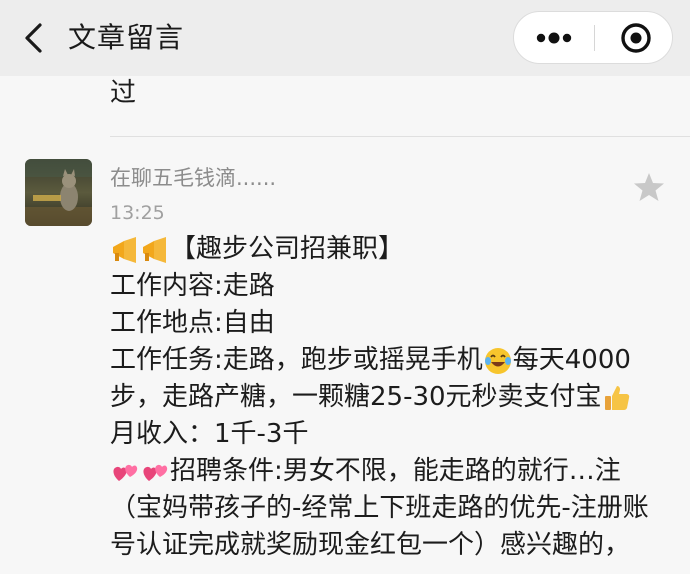 This screenshot has height=574, width=690. Describe the element at coordinates (192, 286) in the screenshot. I see `comment-text: 工作内容:走路` at that location.